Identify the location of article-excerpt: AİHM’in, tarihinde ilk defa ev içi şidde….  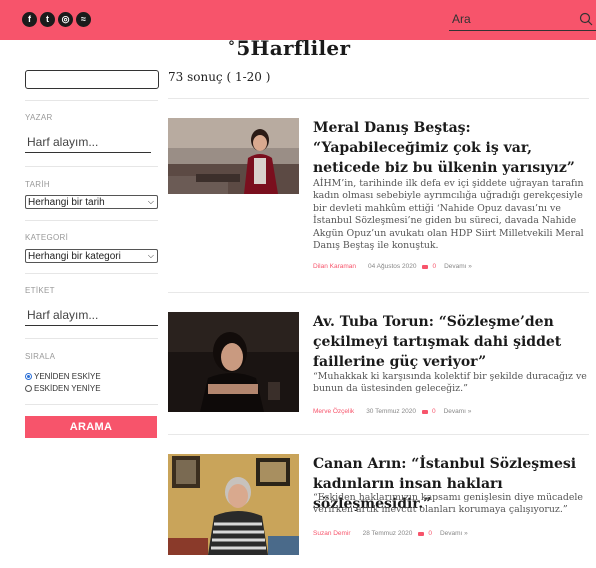
(448, 215).